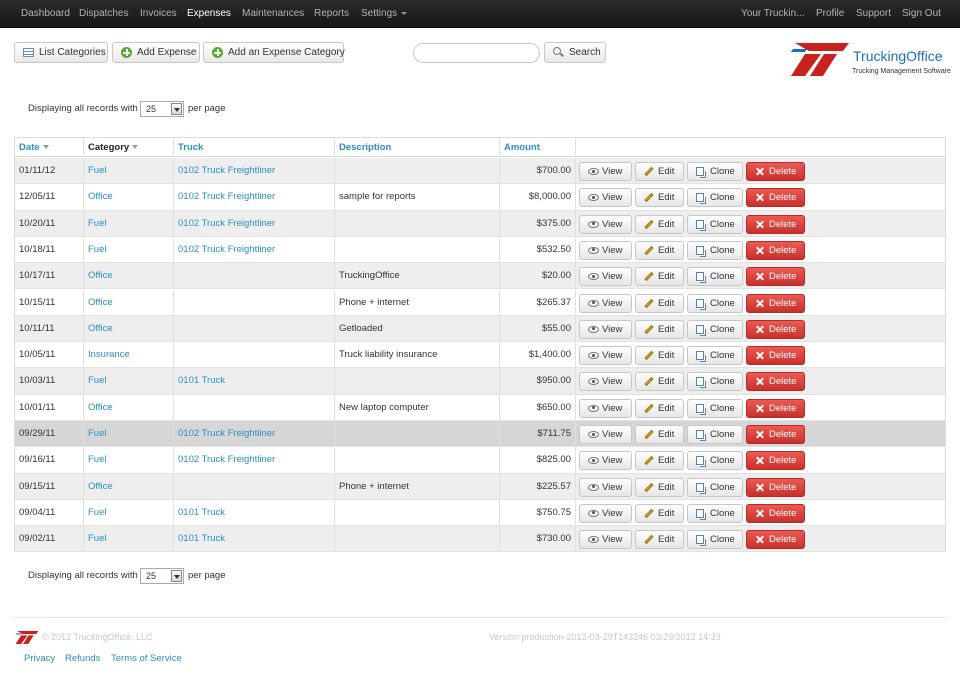 This screenshot has width=960, height=693. What do you see at coordinates (575, 52) in the screenshot?
I see `search-button: Search` at bounding box center [575, 52].